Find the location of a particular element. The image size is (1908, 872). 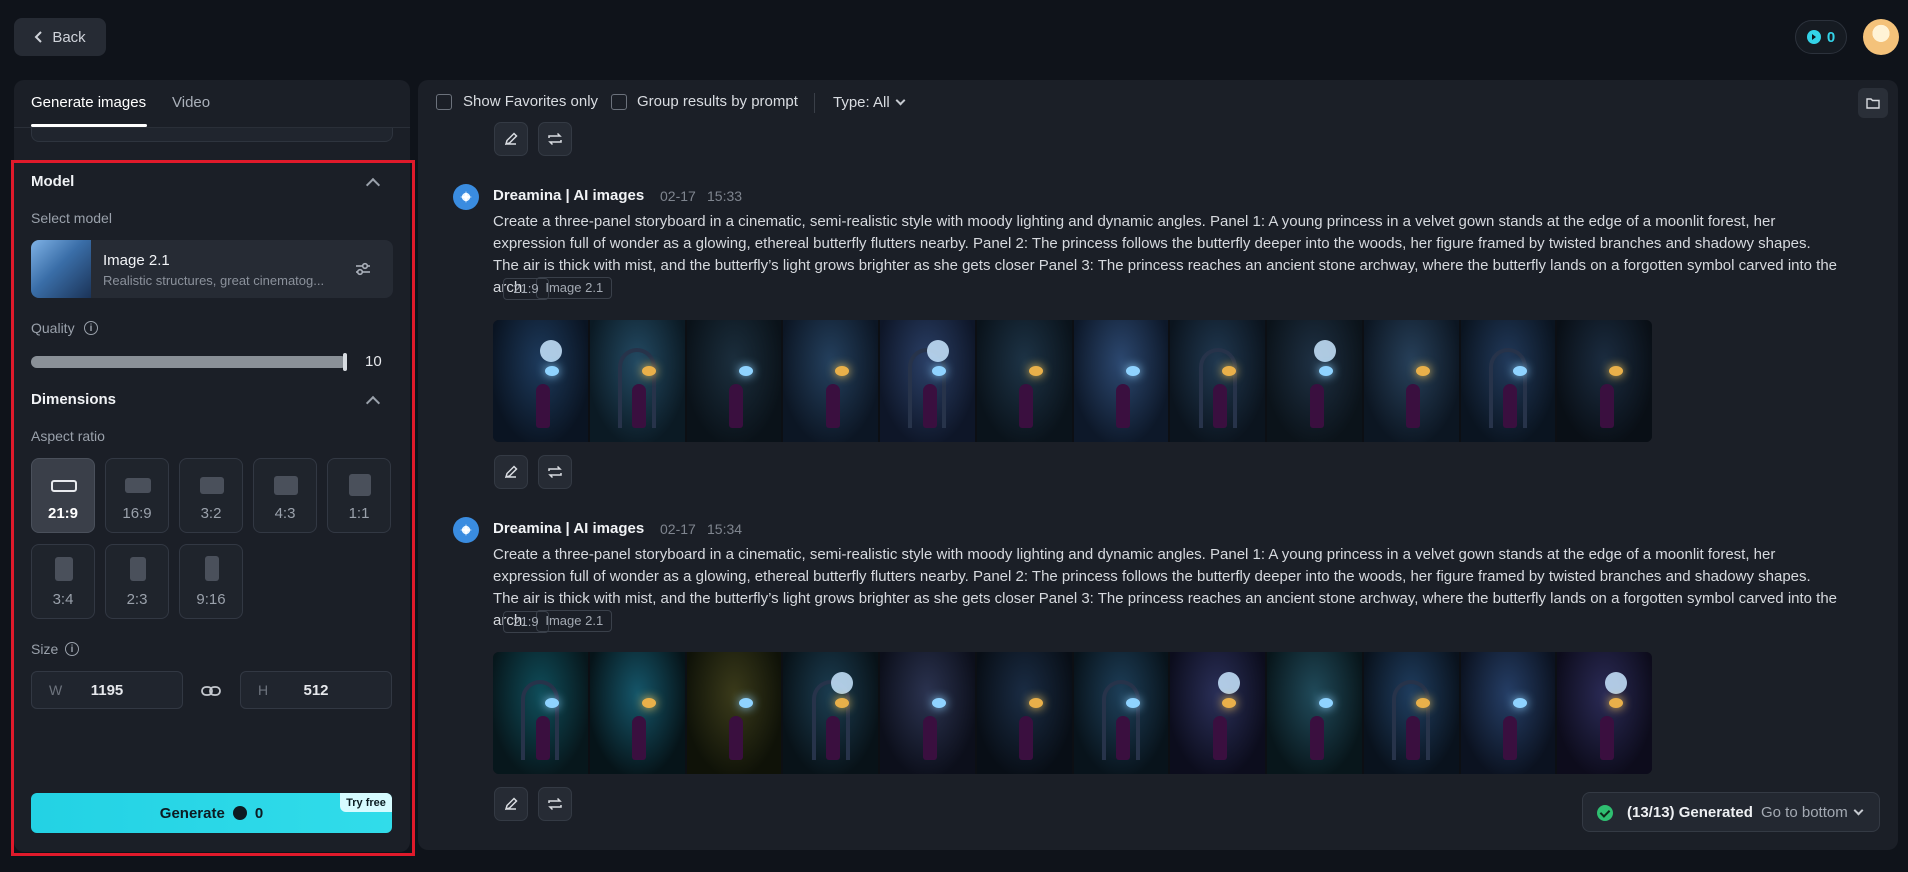

ratio-9-16: 9:16 is located at coordinates (211, 581).